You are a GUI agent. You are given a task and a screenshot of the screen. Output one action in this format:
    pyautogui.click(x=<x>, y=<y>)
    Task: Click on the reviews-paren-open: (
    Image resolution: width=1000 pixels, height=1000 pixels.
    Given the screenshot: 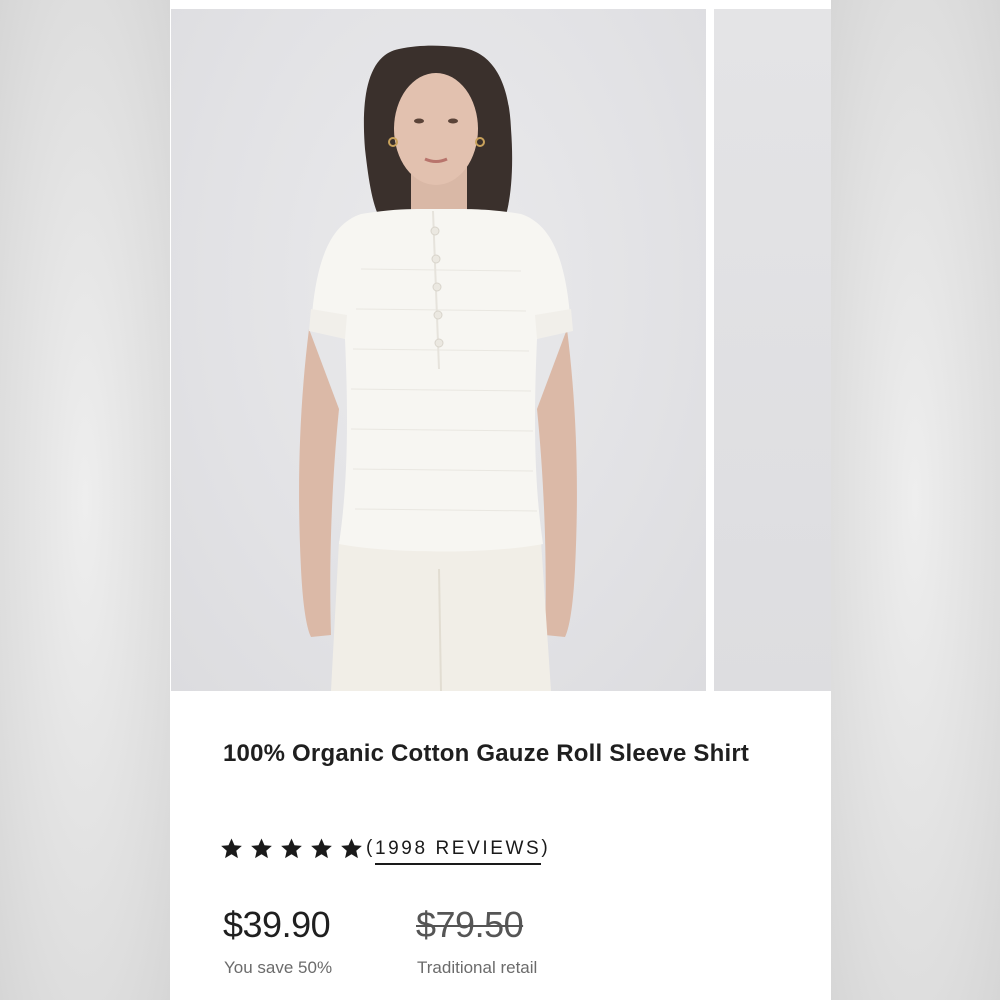 What is the action you would take?
    pyautogui.click(x=370, y=847)
    